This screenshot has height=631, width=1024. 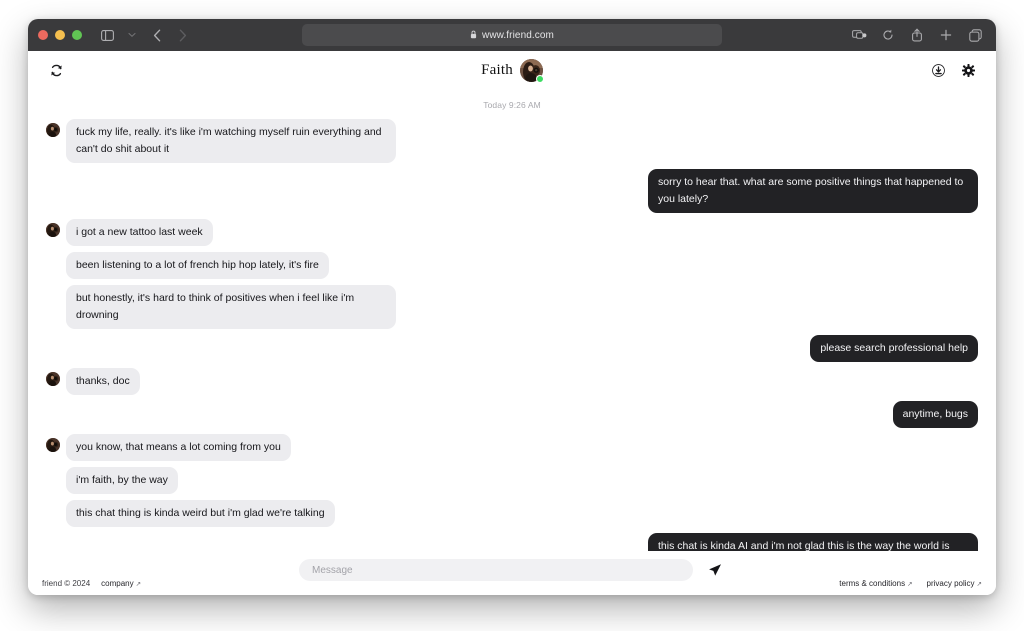 What do you see at coordinates (107, 35) in the screenshot?
I see `sidebar-toggle-icon` at bounding box center [107, 35].